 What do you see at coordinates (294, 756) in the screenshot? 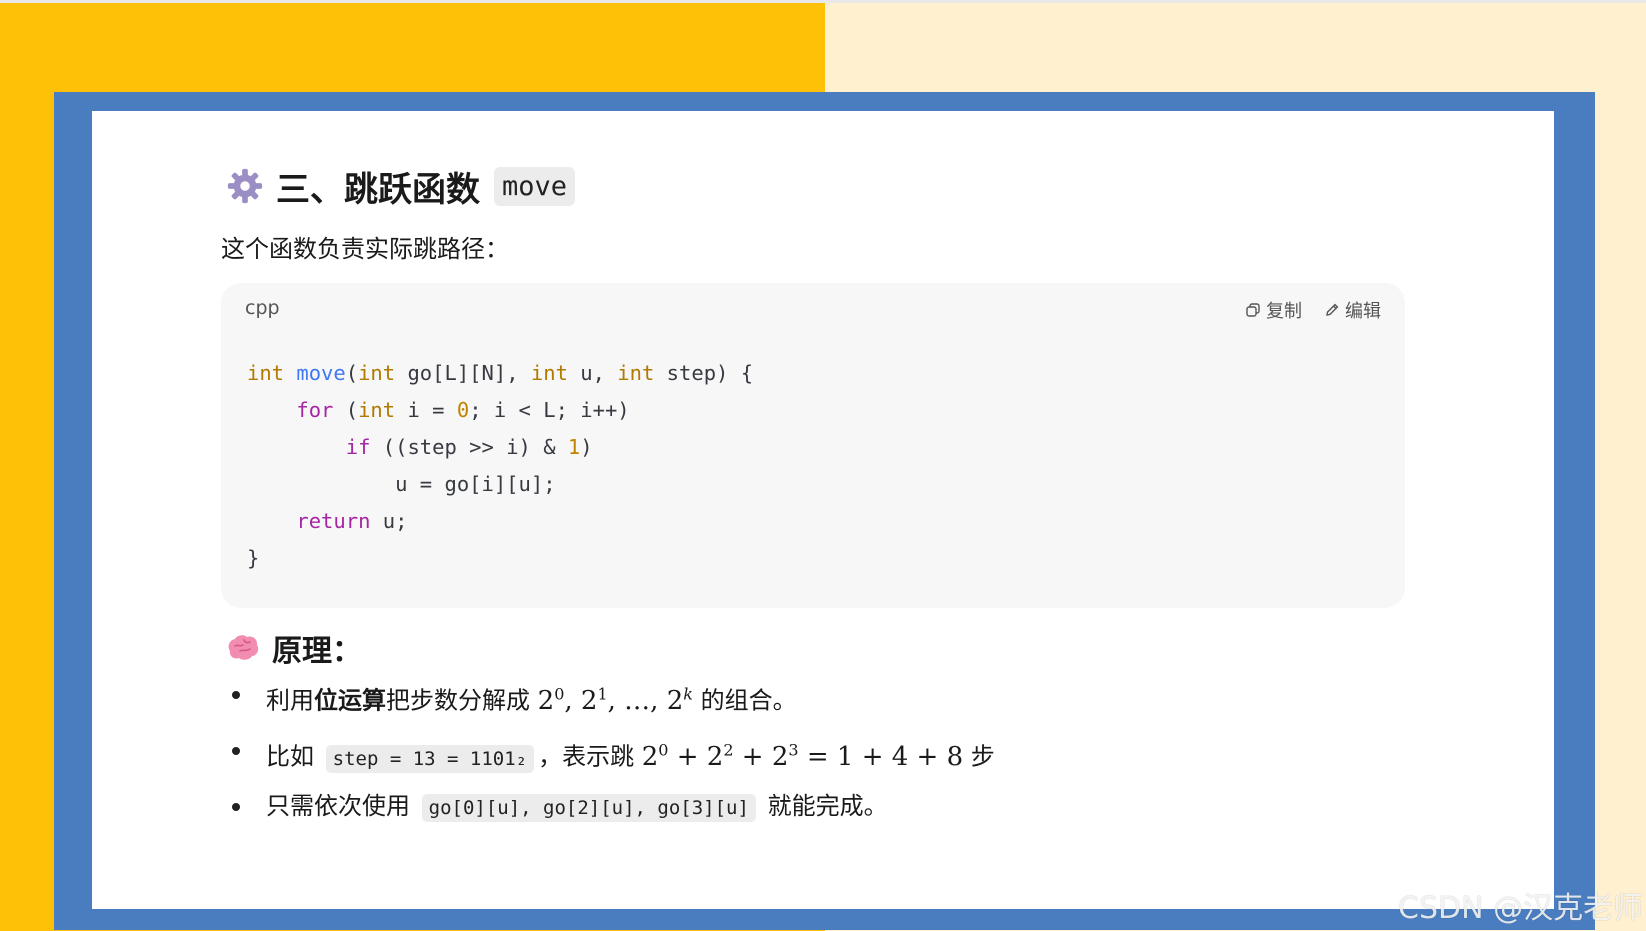
I see `bullet-2-text-pre: 比如` at bounding box center [294, 756].